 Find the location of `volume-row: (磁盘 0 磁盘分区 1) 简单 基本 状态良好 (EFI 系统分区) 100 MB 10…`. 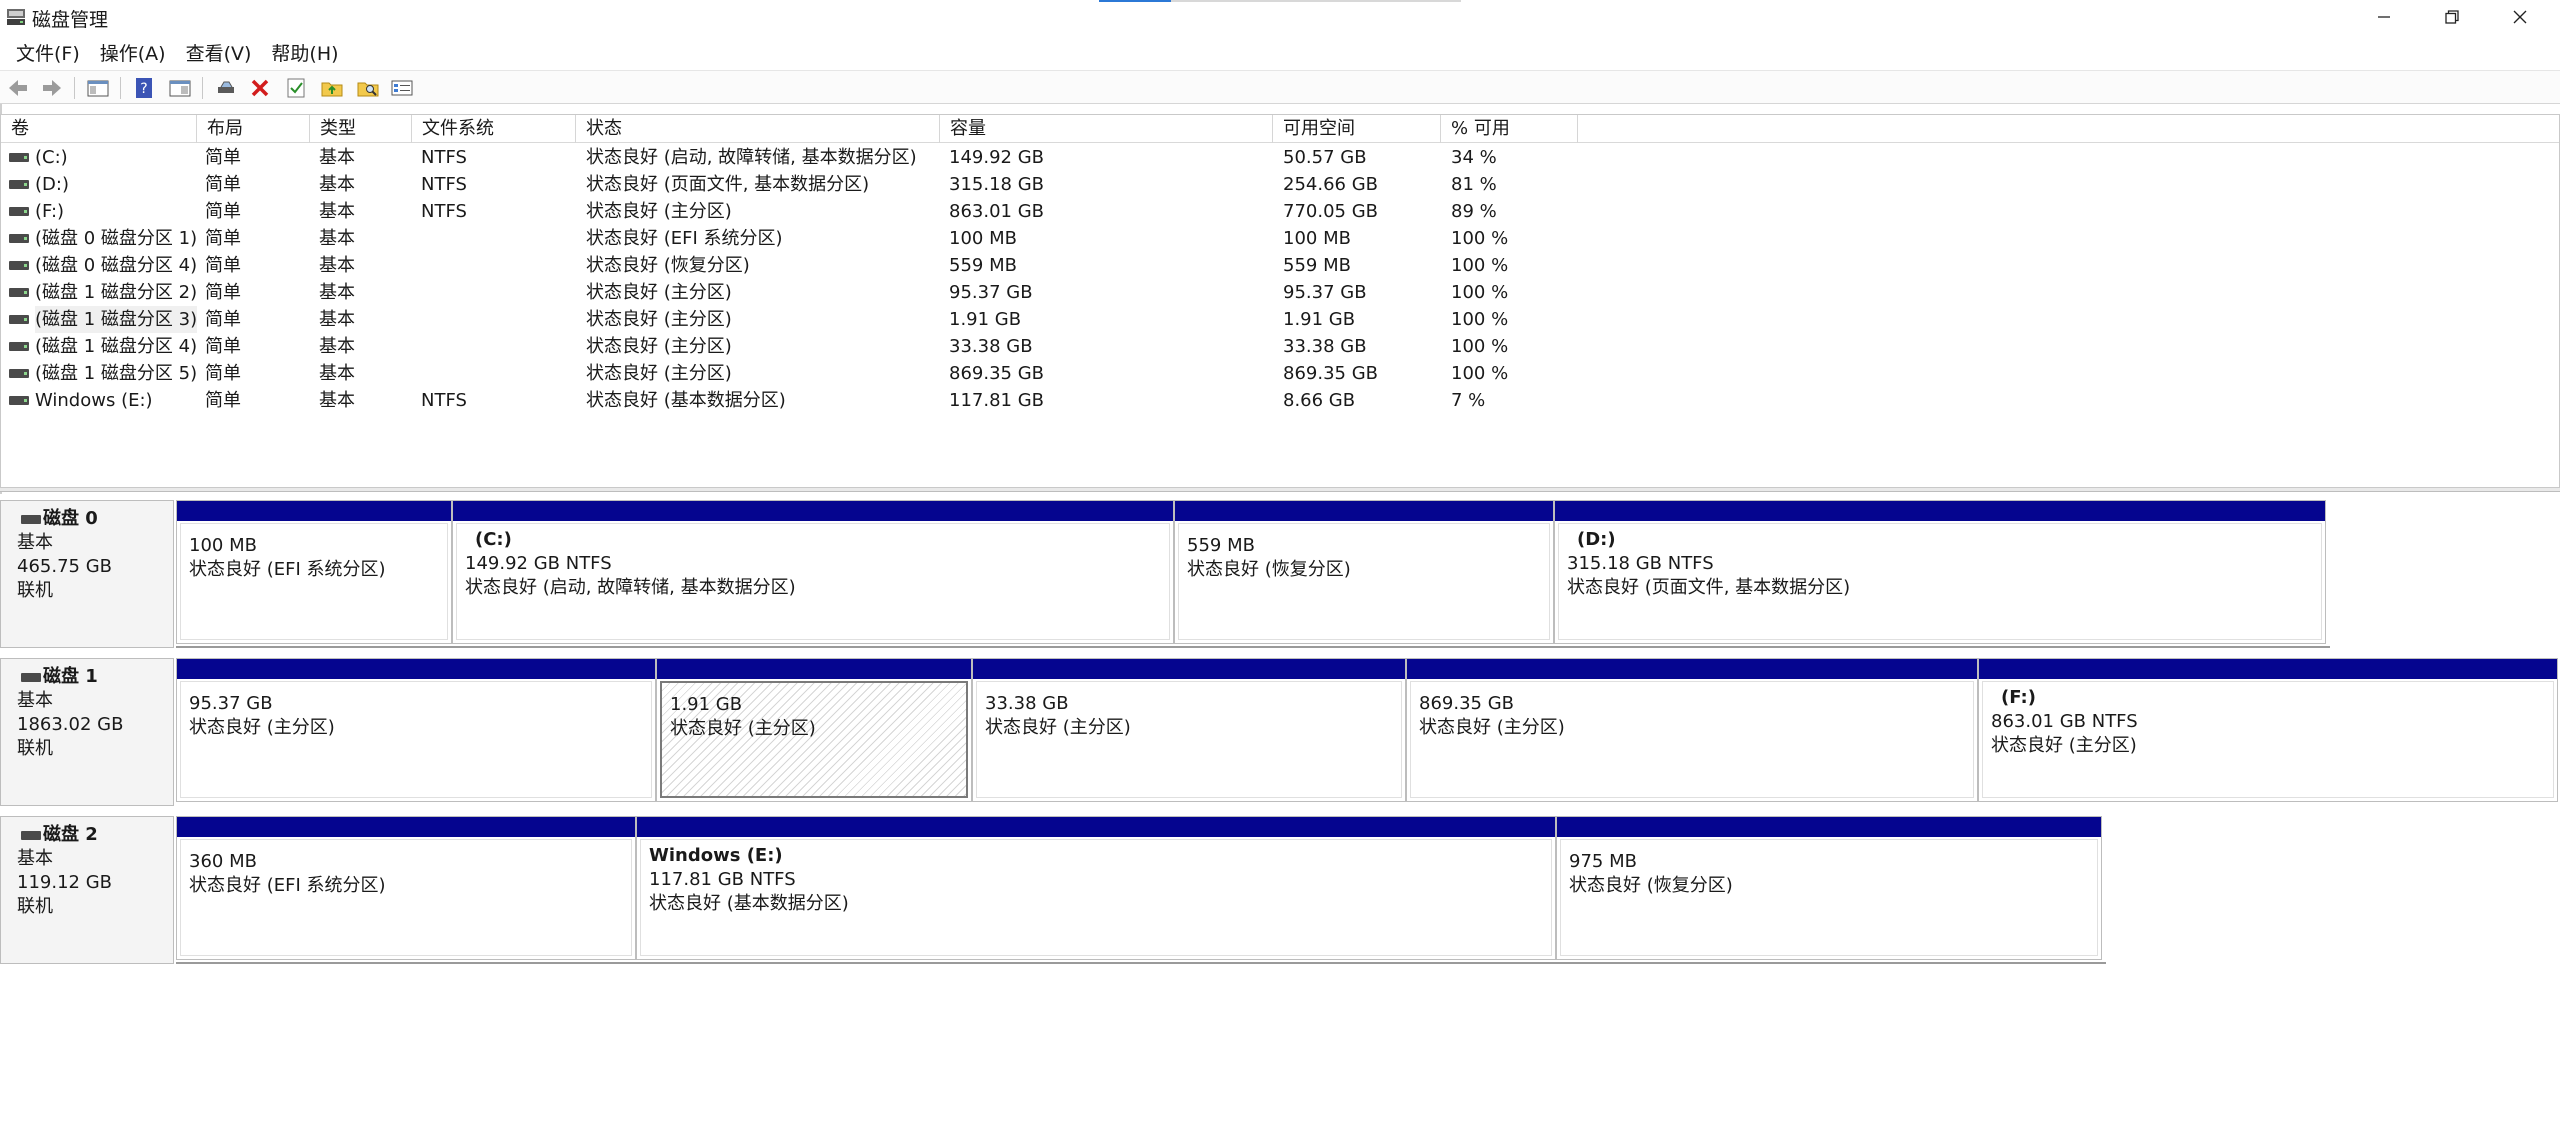

volume-row: (磁盘 0 磁盘分区 1) 简单 基本 状态良好 (EFI 系统分区) 100 MB 10… is located at coordinates (791, 238).